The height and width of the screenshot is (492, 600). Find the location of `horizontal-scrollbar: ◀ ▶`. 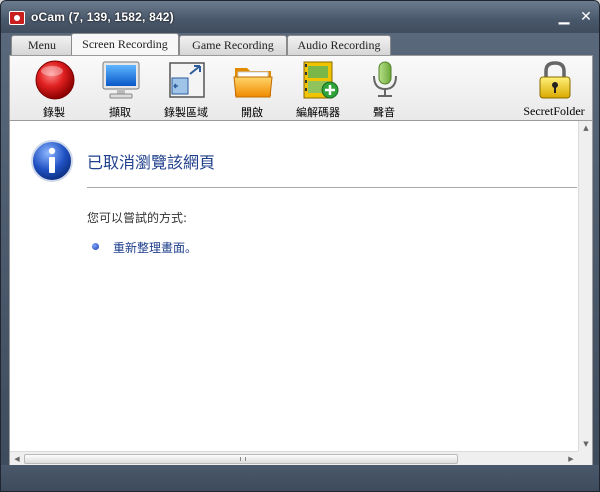

horizontal-scrollbar: ◀ ▶ is located at coordinates (294, 458).